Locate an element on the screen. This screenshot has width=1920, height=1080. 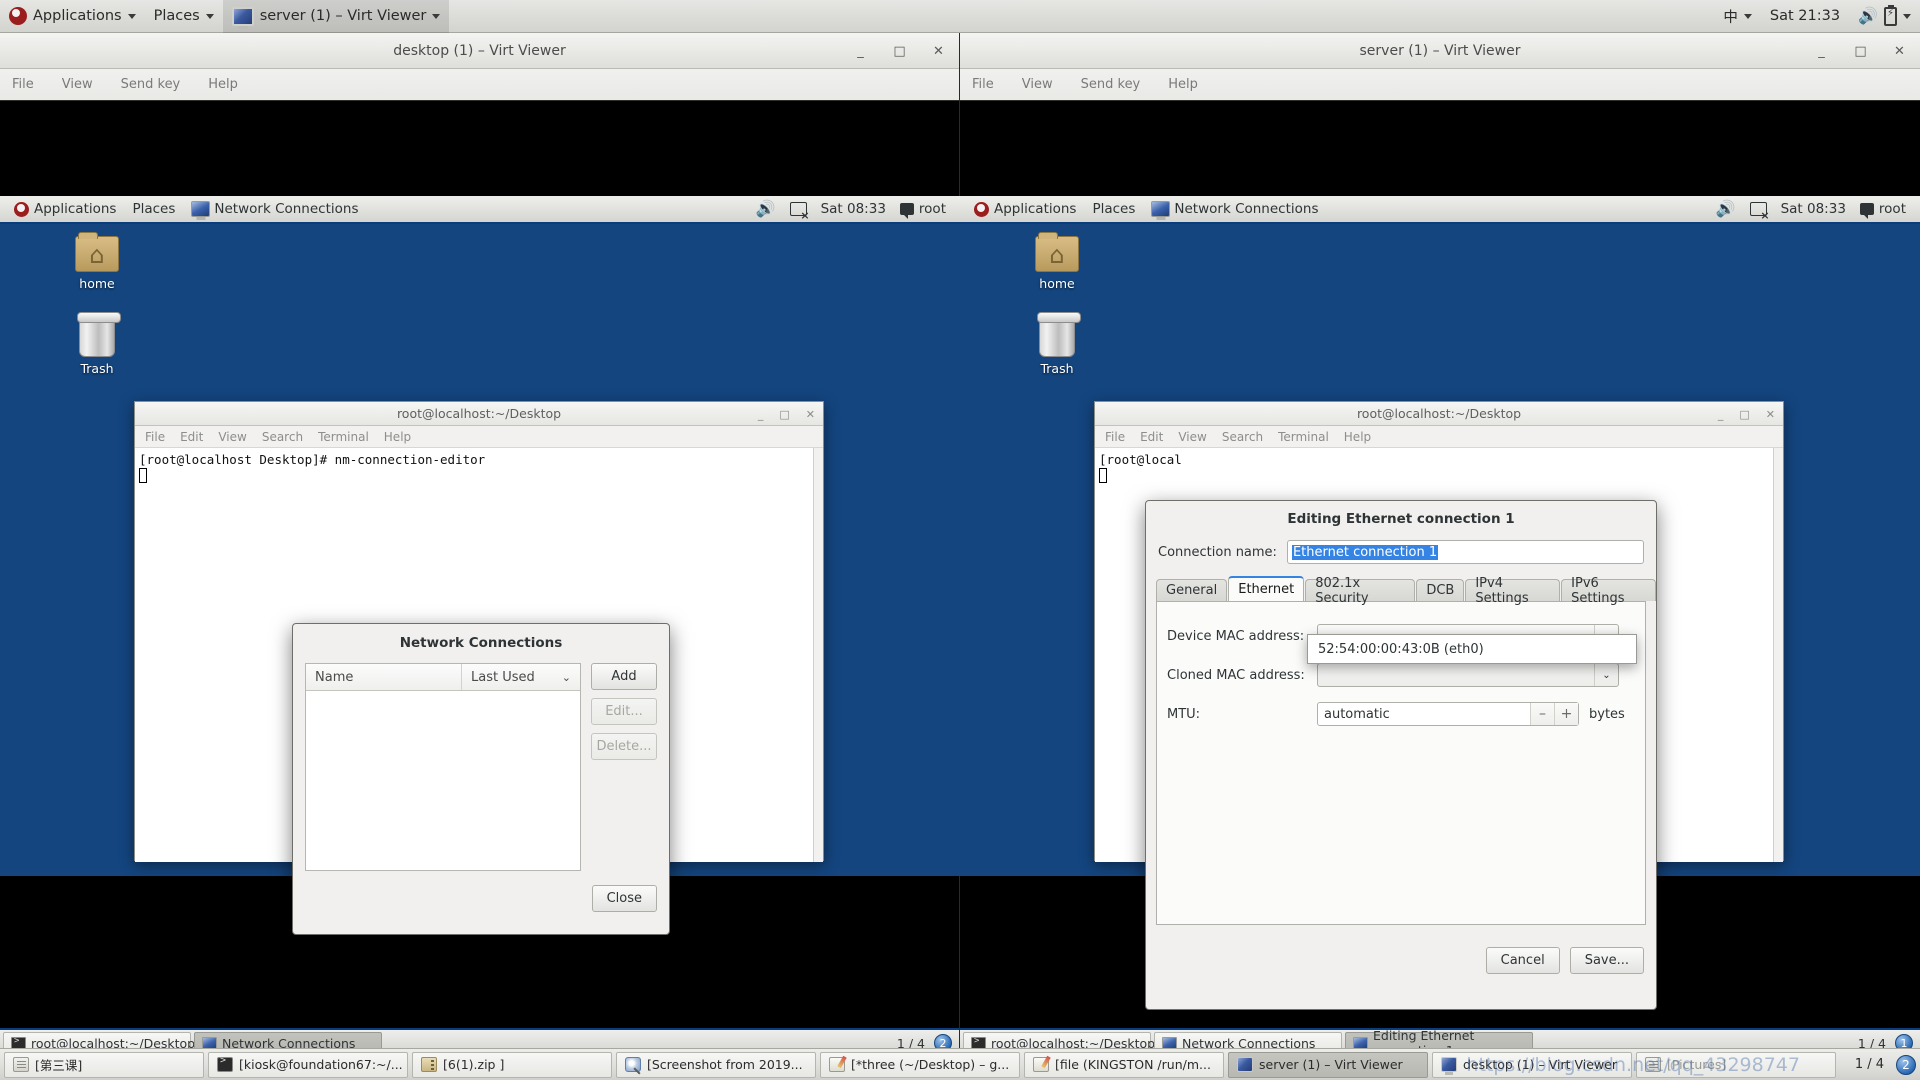
close-button: Close is located at coordinates (624, 898).